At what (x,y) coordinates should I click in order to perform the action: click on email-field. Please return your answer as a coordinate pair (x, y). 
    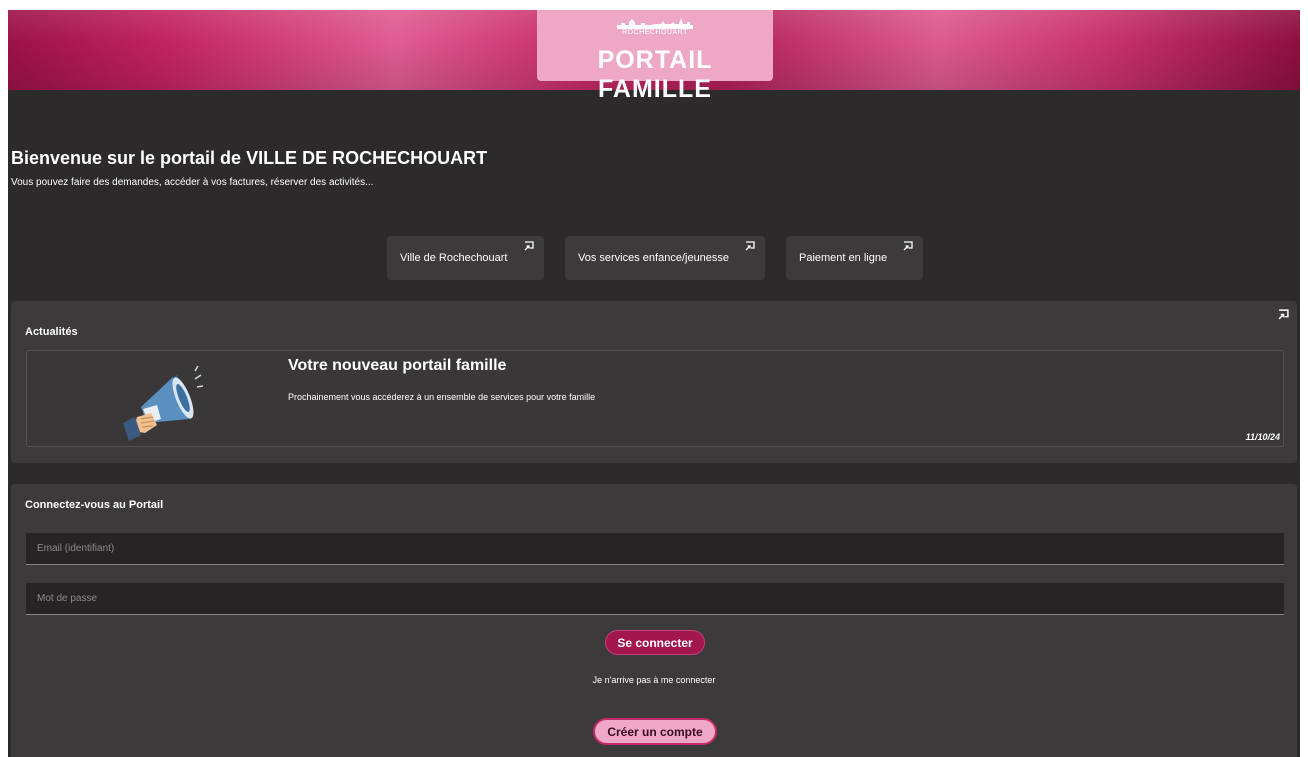
    Looking at the image, I should click on (655, 549).